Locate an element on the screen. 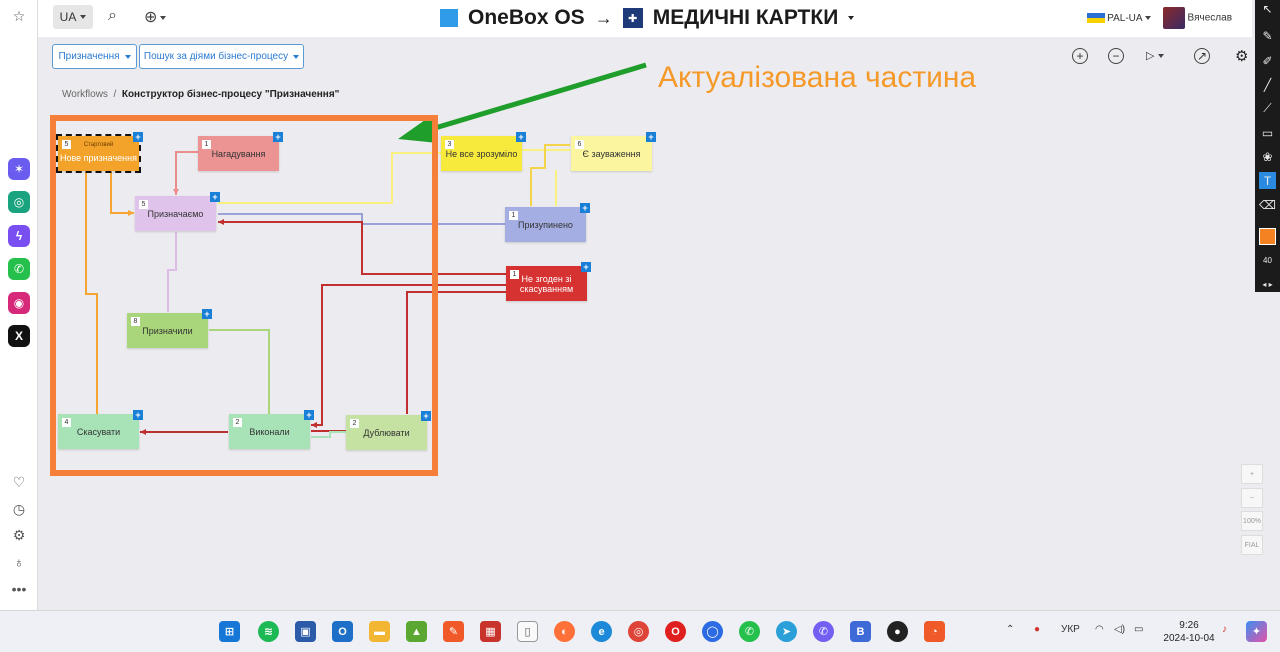  input-language: УКР is located at coordinates (1070, 629).